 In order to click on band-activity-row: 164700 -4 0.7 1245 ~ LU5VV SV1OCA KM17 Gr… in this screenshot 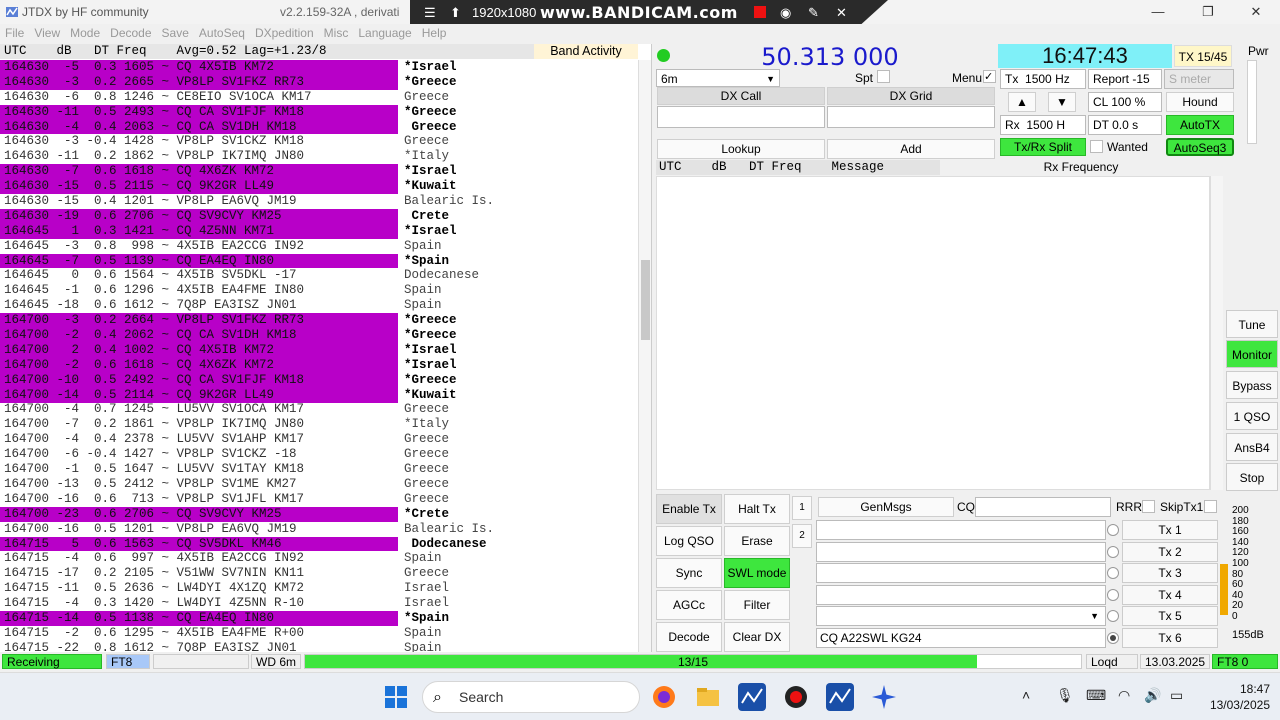, I will do `click(319, 409)`.